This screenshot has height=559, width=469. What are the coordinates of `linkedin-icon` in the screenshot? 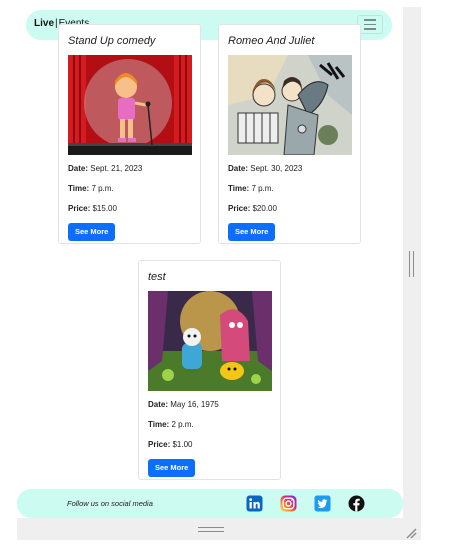 It's located at (254, 503).